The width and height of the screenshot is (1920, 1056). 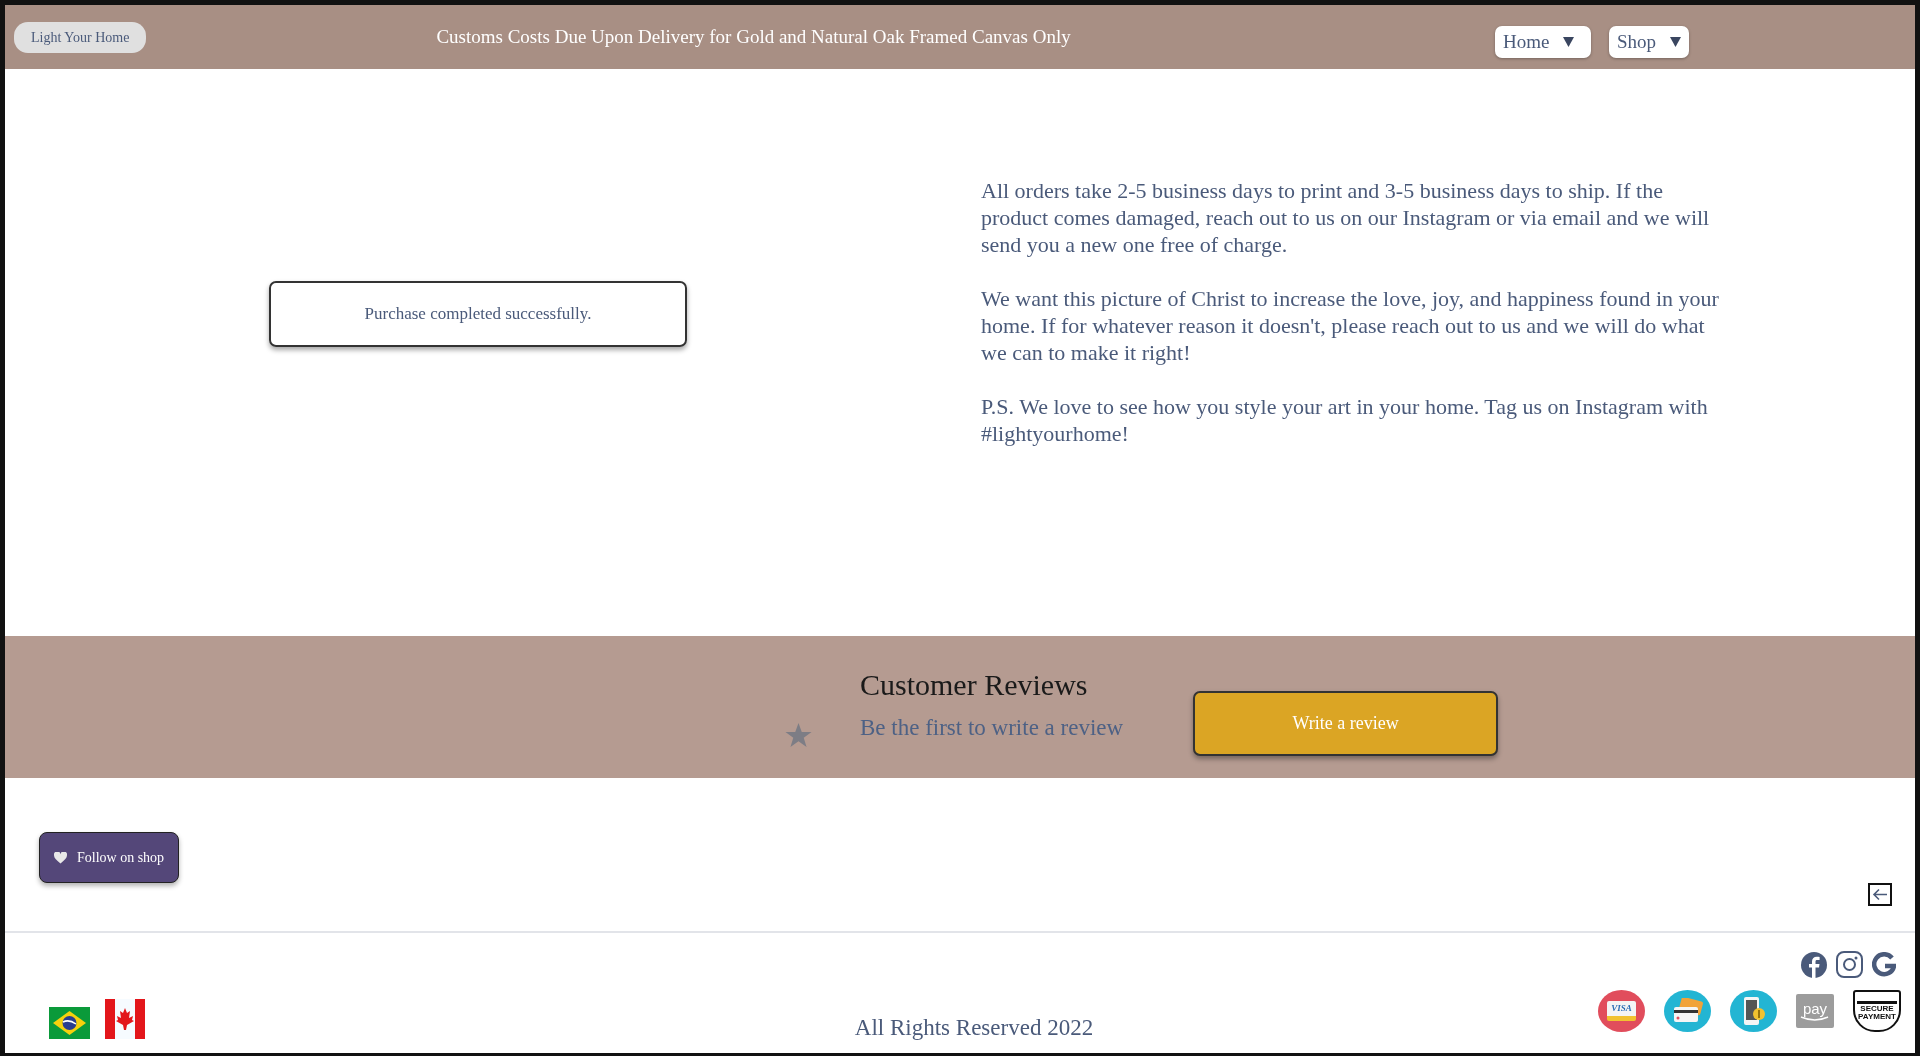 I want to click on info-paragraph: All orders take 2-5 business days to print and 3-5 business days to ship. If the product comes damaged, reach out to us on our Instagram or via email and we will send you a new one free of charge., so click(x=1346, y=217).